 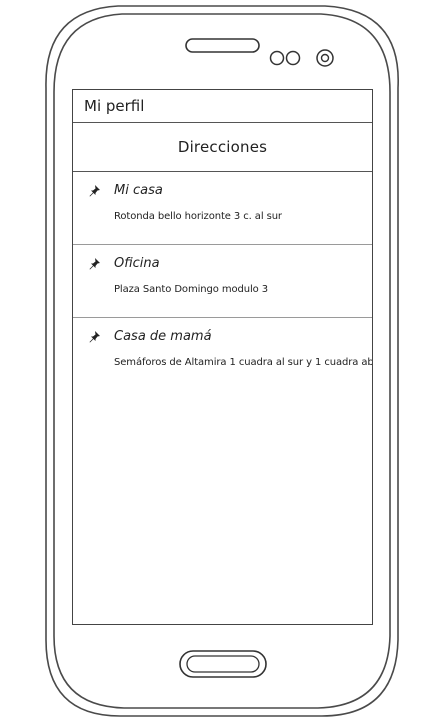 I want to click on speaker-slot, so click(x=222, y=45).